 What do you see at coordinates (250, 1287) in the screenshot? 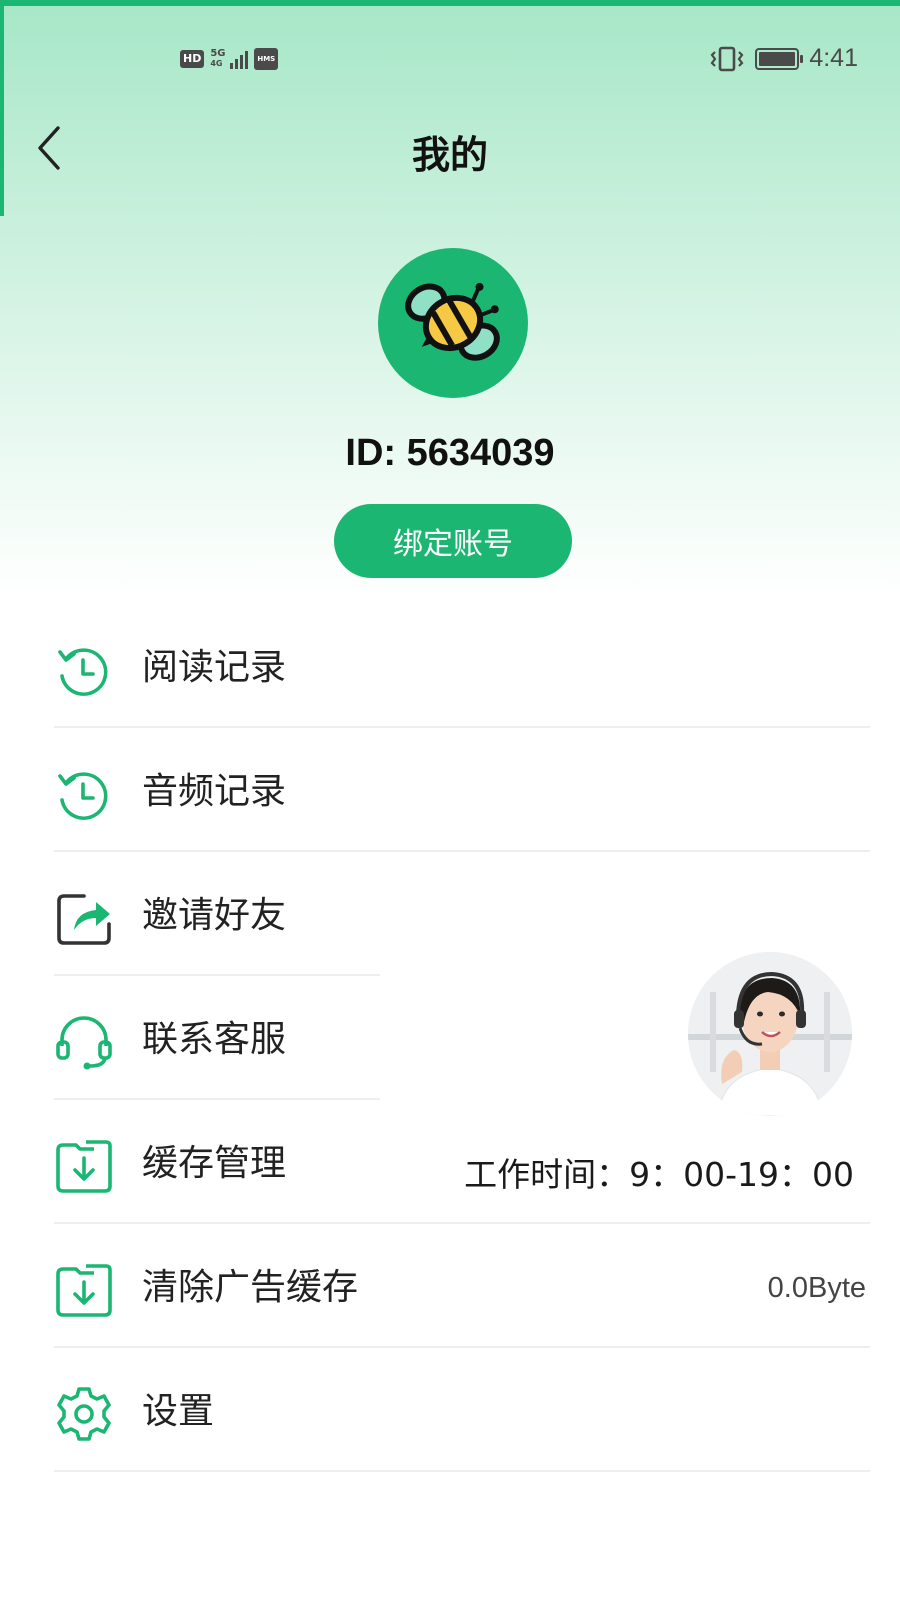
I see `menu-item-label: 清除广告缓存` at bounding box center [250, 1287].